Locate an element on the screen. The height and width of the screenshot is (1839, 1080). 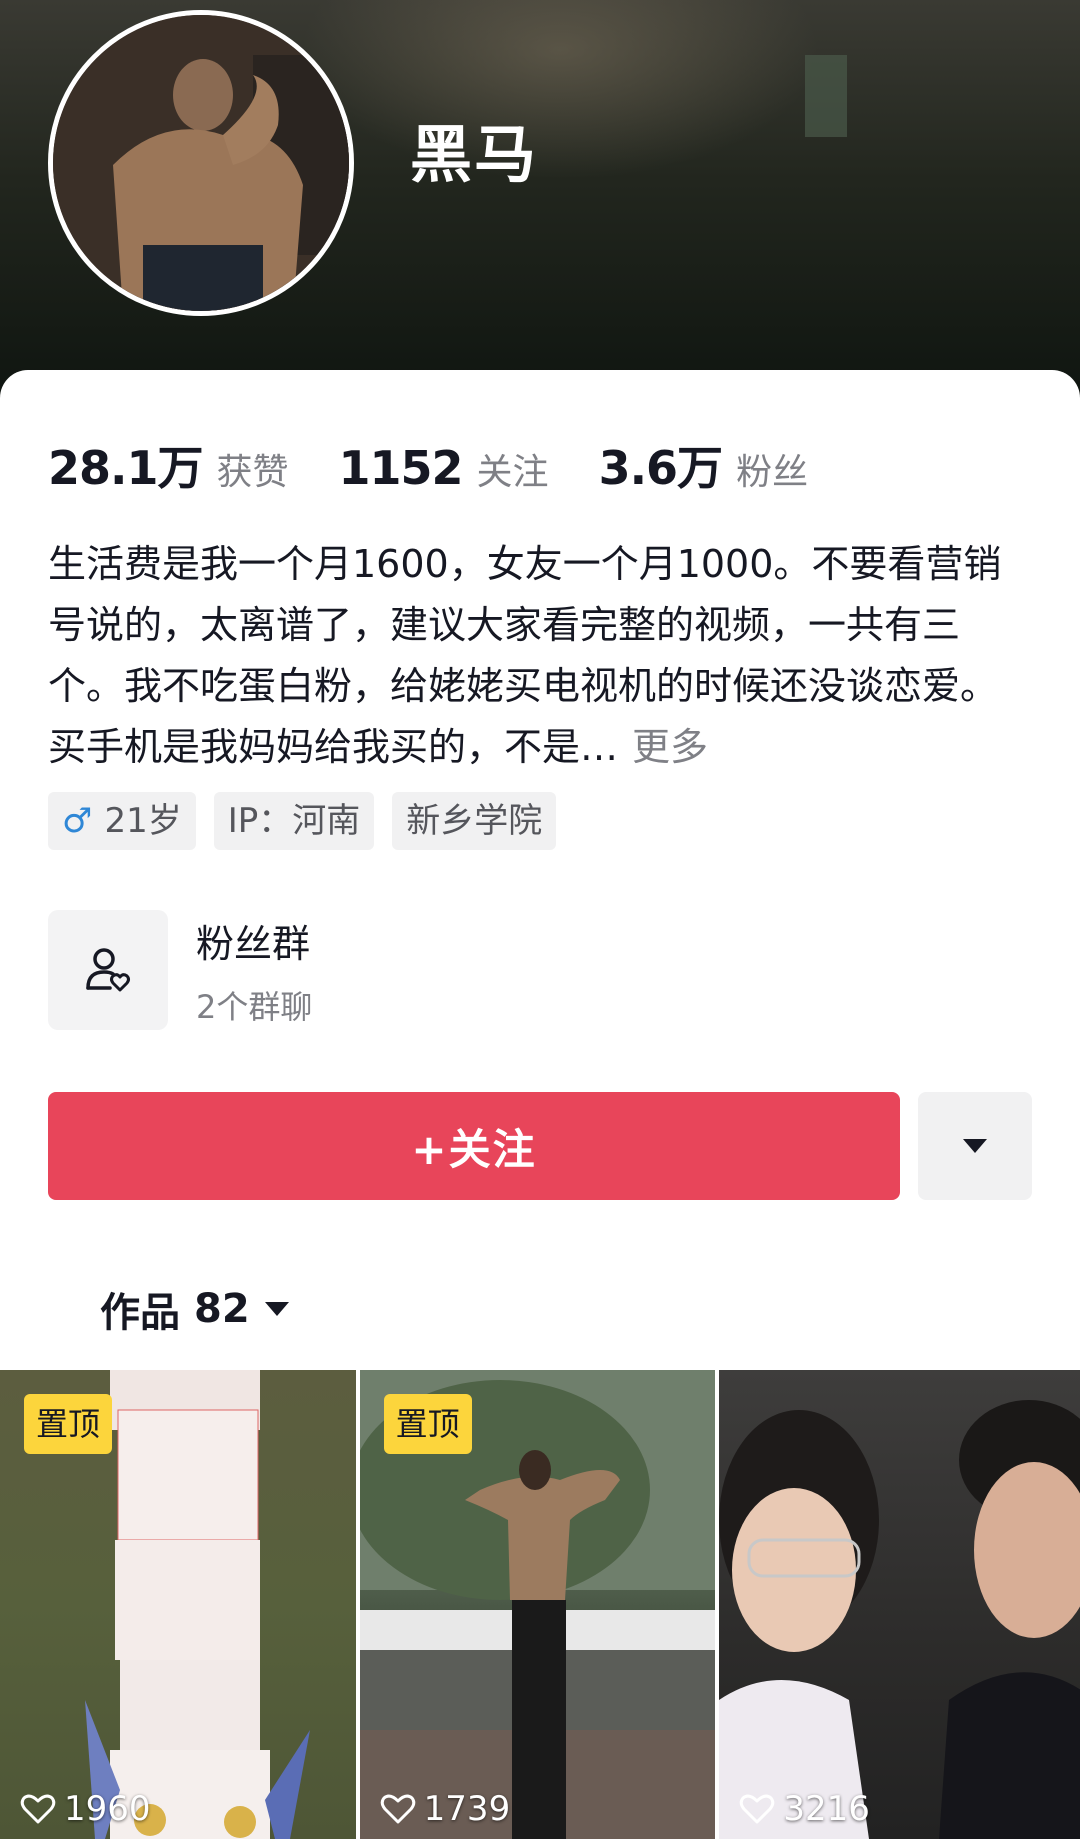
stat-likes-value: 28.1万 is located at coordinates (125, 468).